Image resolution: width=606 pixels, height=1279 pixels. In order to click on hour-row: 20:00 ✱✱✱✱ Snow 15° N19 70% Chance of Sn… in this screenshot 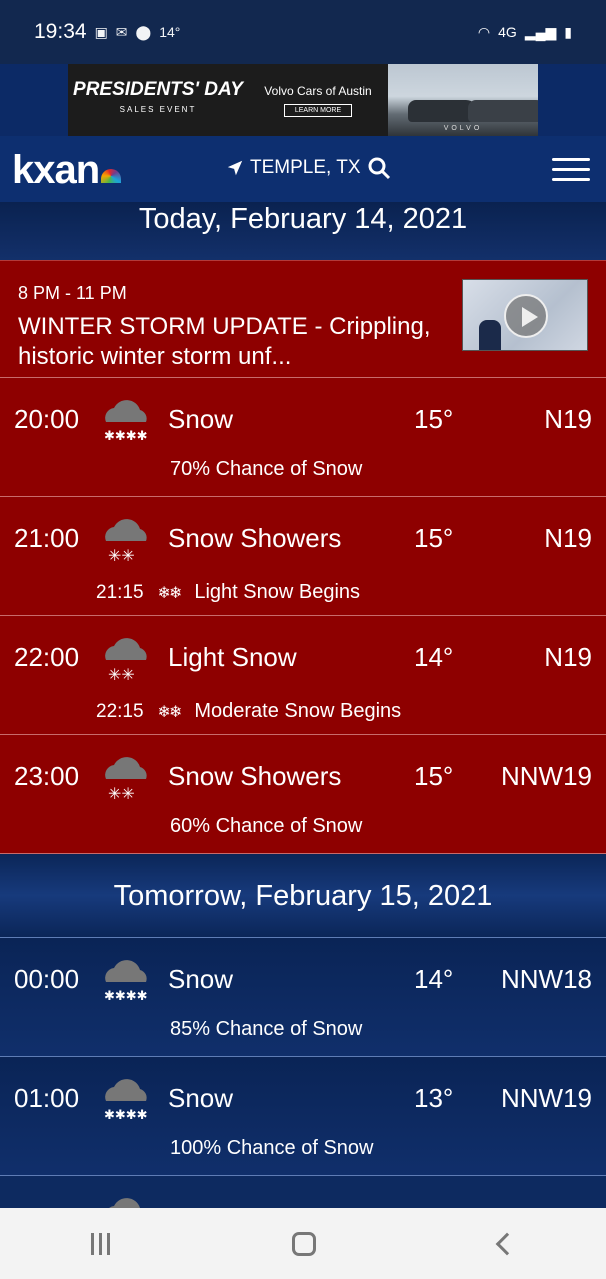, I will do `click(303, 437)`.